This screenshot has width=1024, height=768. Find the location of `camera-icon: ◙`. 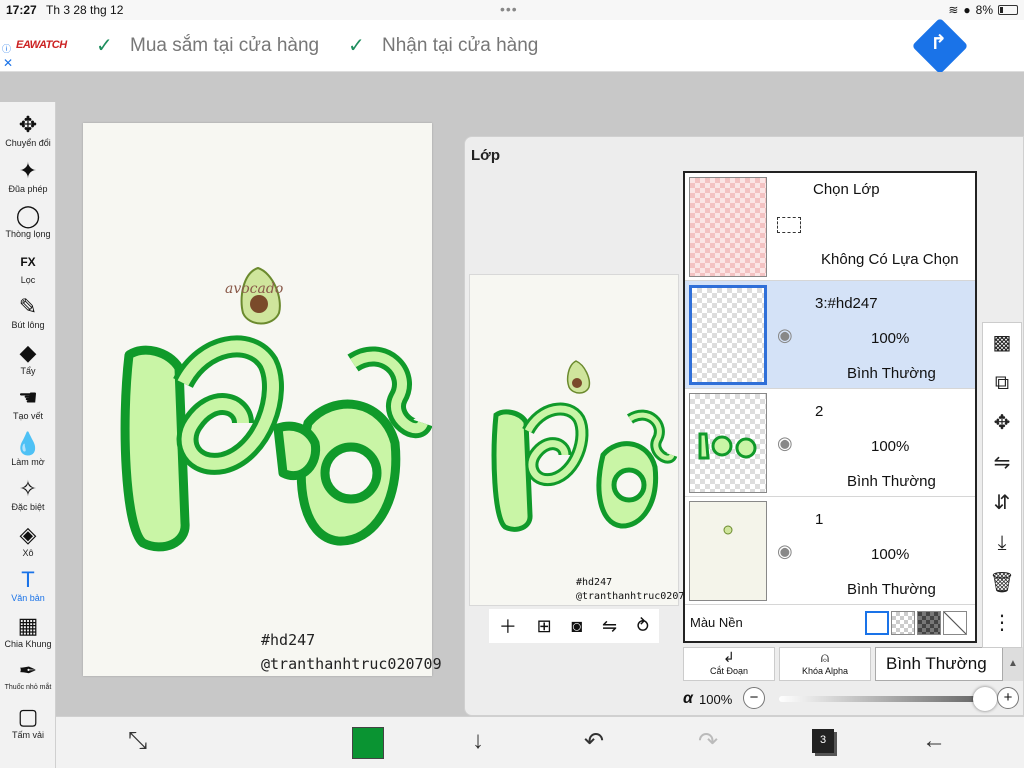

camera-icon: ◙ is located at coordinates (576, 626).